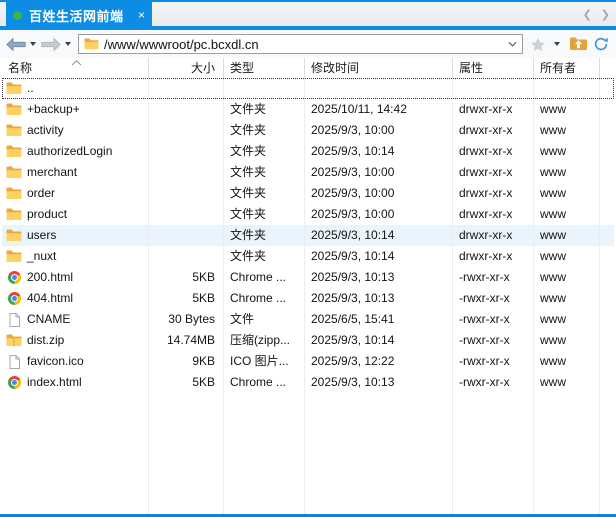 The image size is (616, 517). I want to click on table-row: _nuxt 文件夹 2025/9/3, 10:14 drwxr-xr-x www, so click(308, 256).